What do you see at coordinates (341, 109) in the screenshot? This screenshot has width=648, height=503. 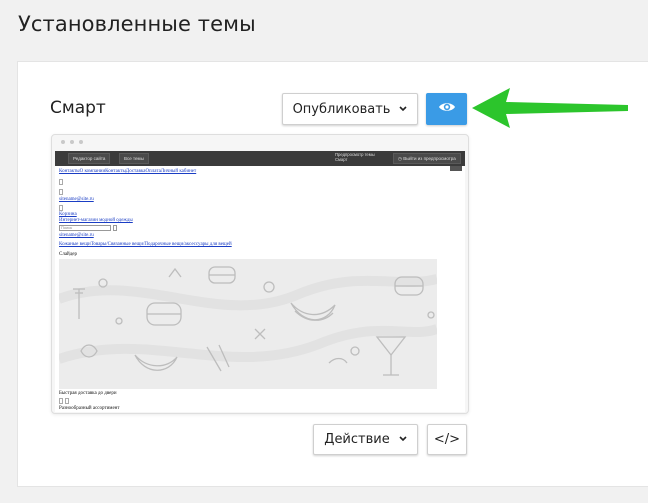 I see `publish-button-label: Опубликовать` at bounding box center [341, 109].